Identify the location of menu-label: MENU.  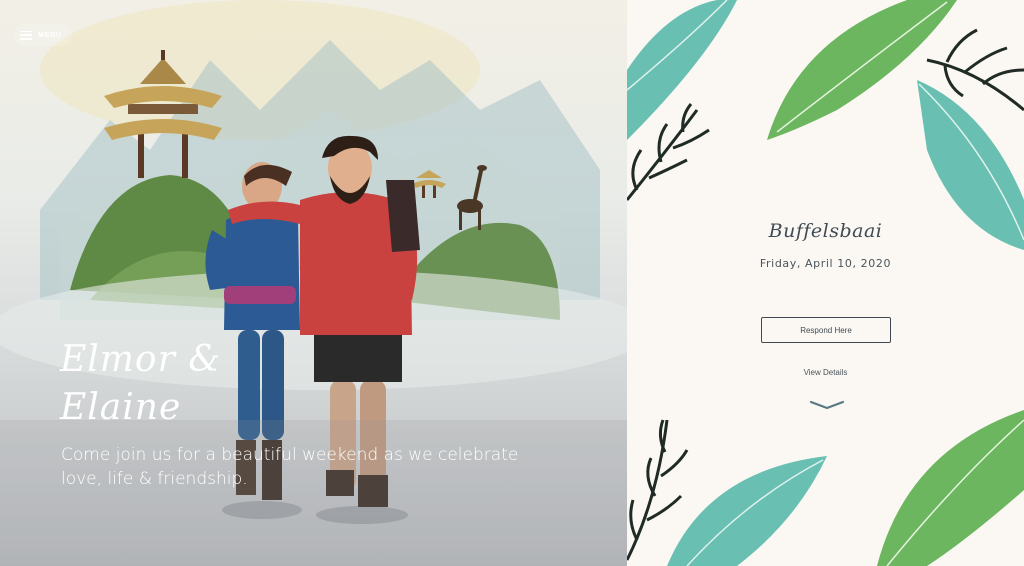
(50, 35).